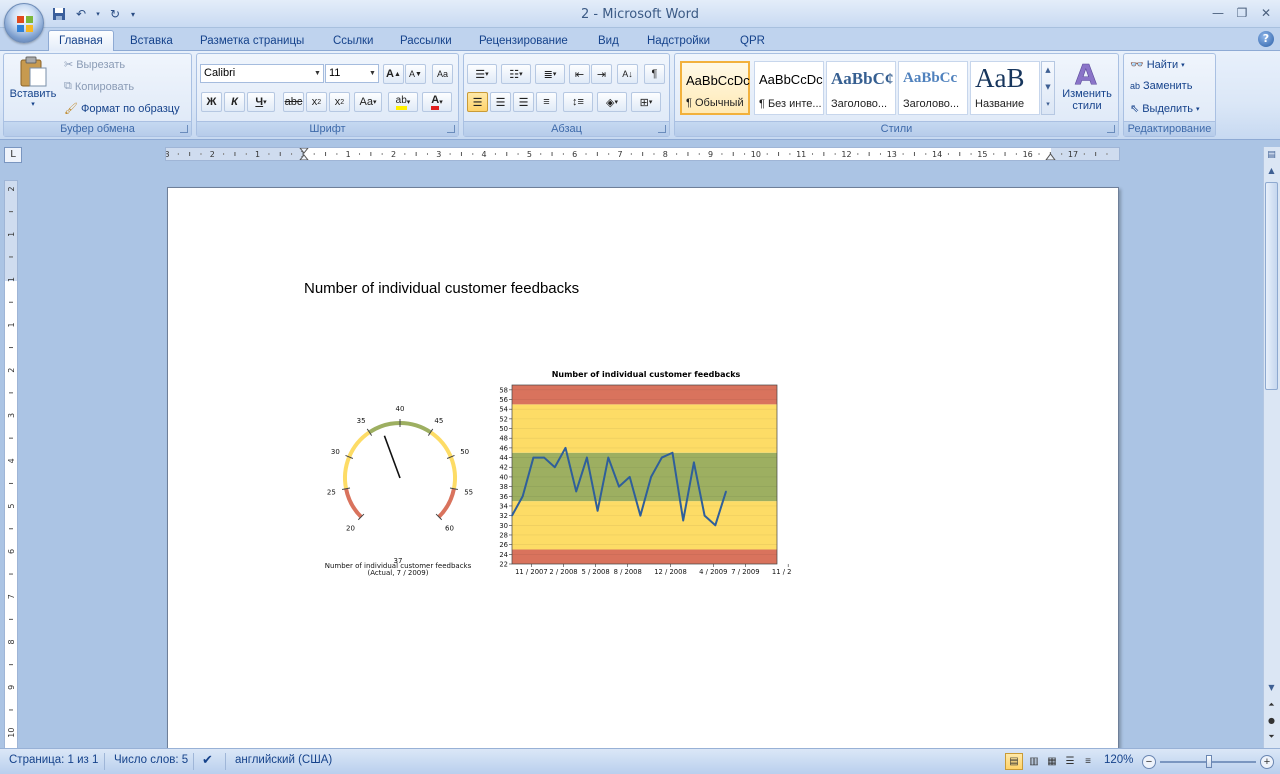 This screenshot has width=1280, height=774. I want to click on styles-scroll: ▲ ▼ ▾, so click(1048, 88).